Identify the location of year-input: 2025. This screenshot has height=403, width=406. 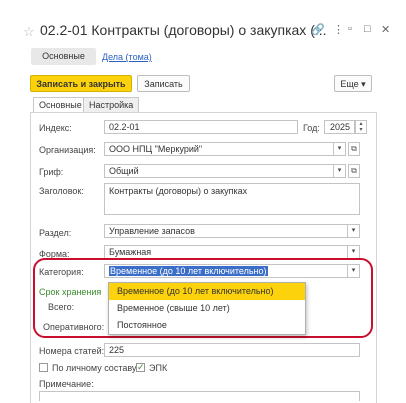
(339, 127).